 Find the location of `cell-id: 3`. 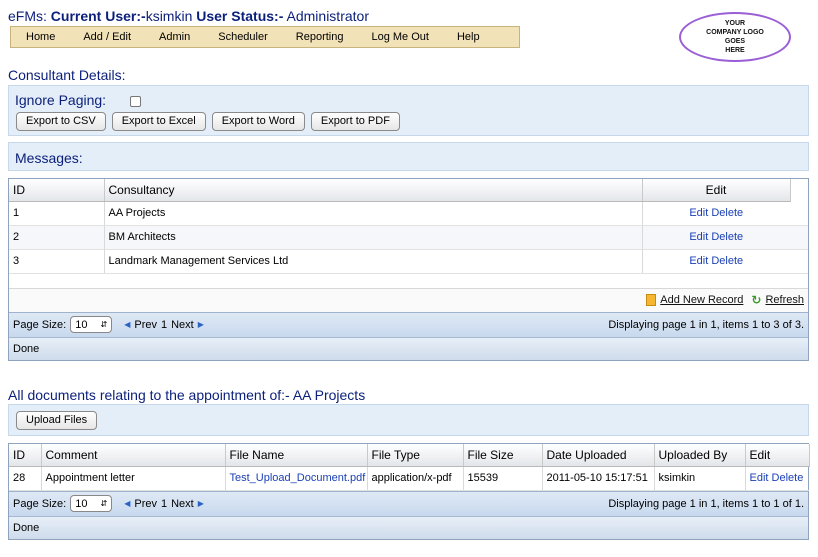

cell-id: 3 is located at coordinates (56, 261).